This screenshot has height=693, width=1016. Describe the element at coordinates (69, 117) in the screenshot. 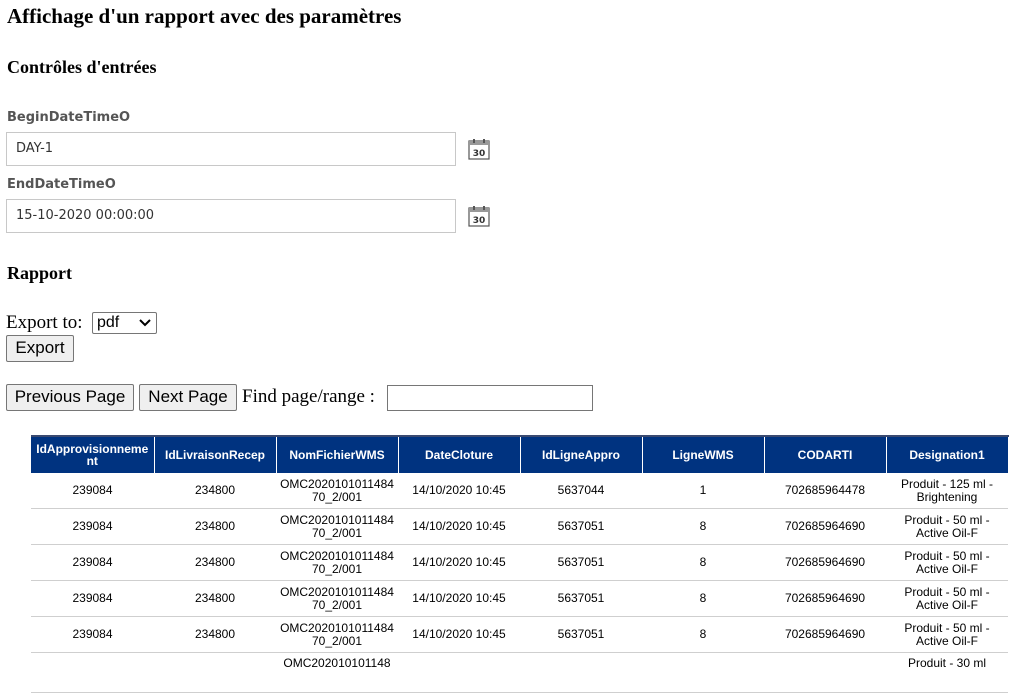

I see `begin-date-label: BeginDateTimeO` at that location.